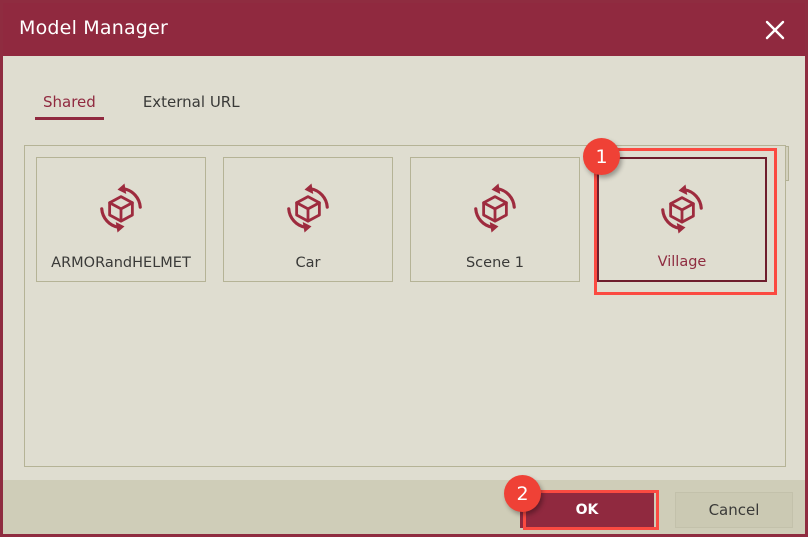  Describe the element at coordinates (587, 510) in the screenshot. I see `ok-button: OK` at that location.